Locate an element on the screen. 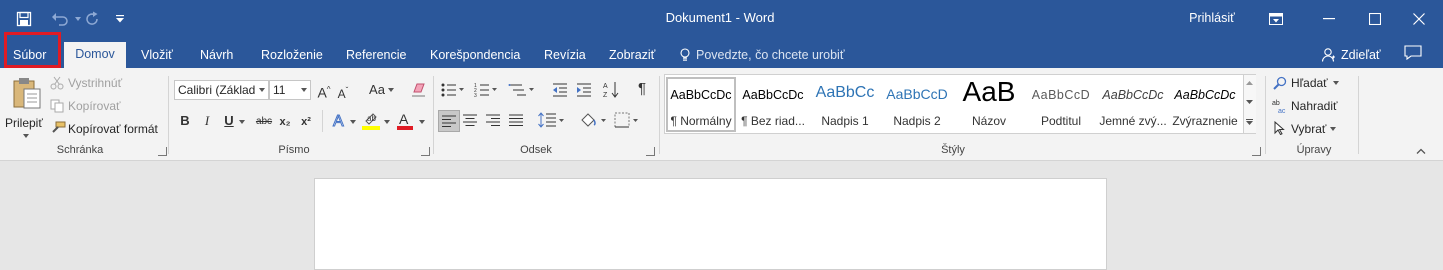 The image size is (1443, 270). change-case-dropdown-icon is located at coordinates (391, 90).